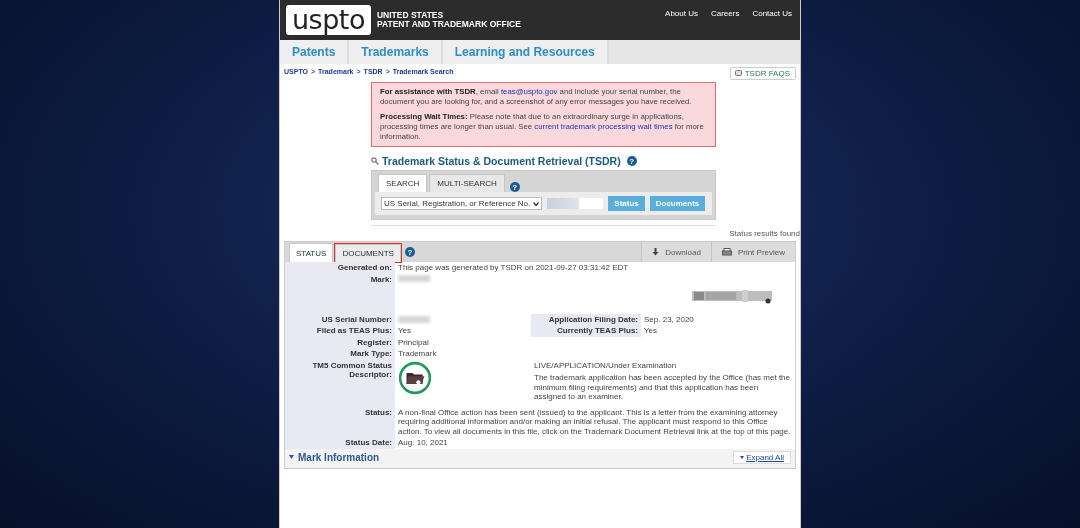  I want to click on field-label: Currently TEAS Plus:, so click(586, 331).